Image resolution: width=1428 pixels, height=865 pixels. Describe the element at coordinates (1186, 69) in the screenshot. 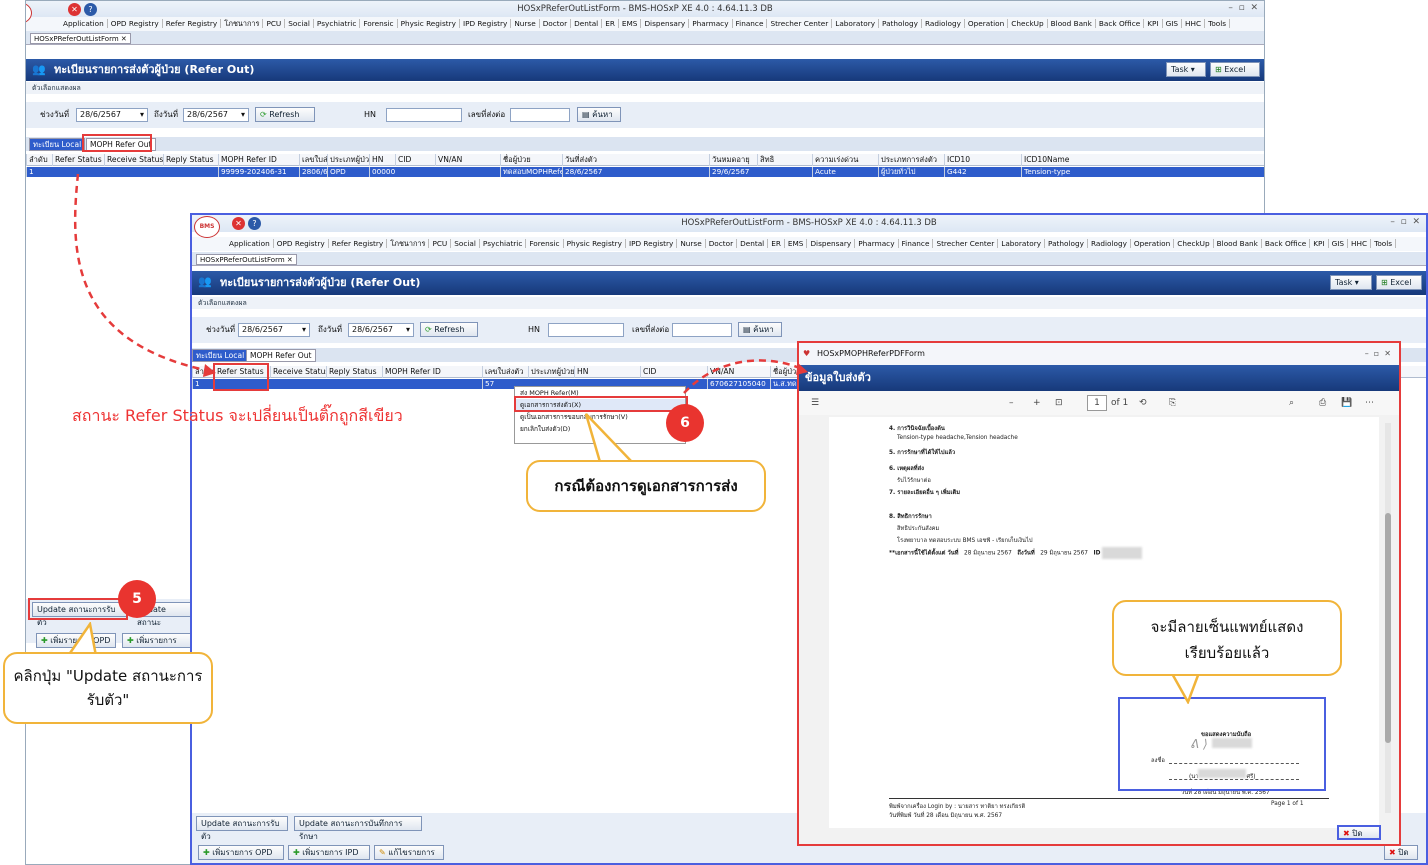

I see `task-button: Task ▾` at that location.